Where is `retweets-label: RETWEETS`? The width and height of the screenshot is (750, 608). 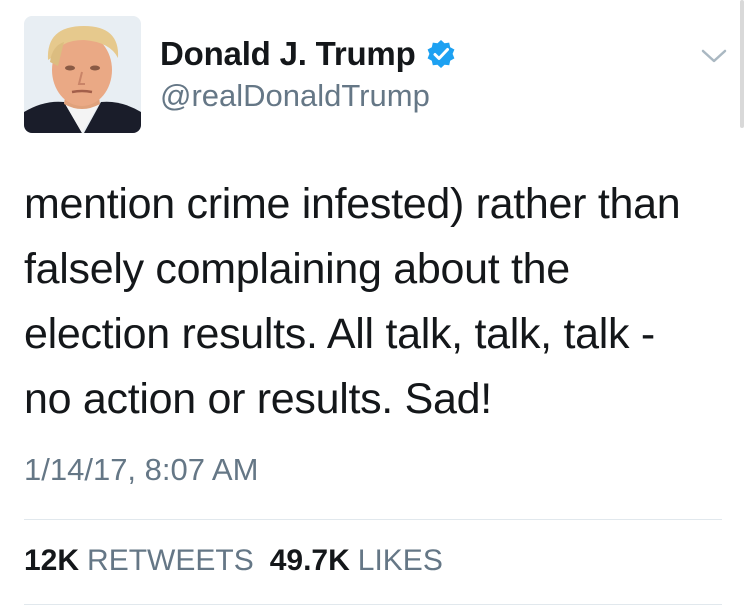 retweets-label: RETWEETS is located at coordinates (170, 561).